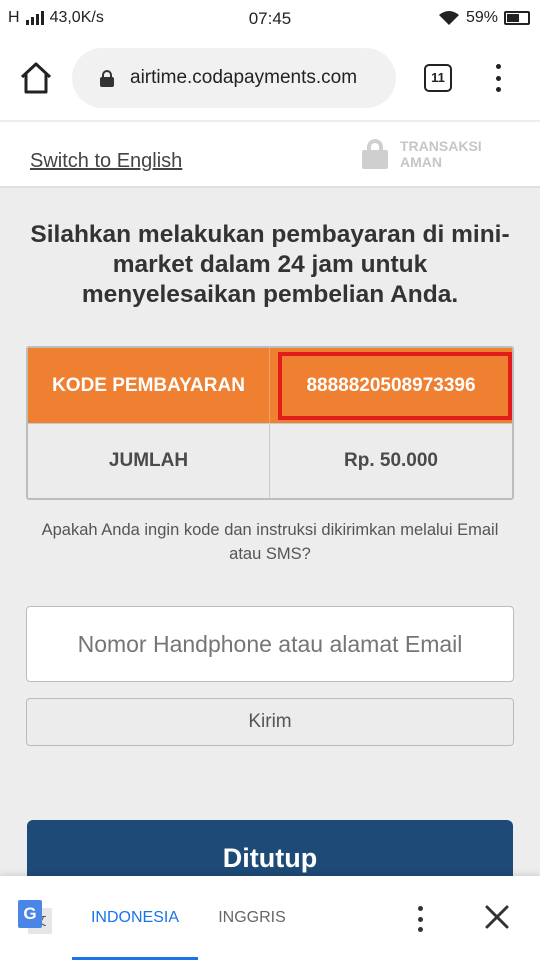 Image resolution: width=540 pixels, height=960 pixels. I want to click on browser-menu-icon, so click(498, 78).